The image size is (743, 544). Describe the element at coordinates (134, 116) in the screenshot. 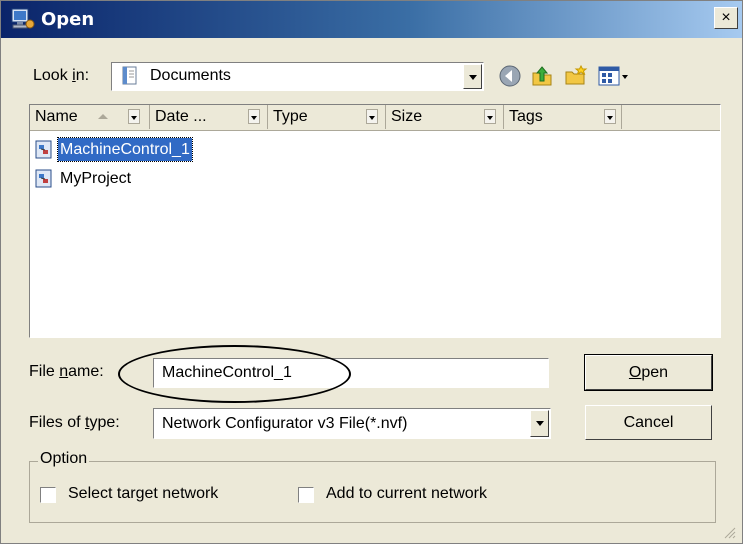

I see `column-name-dropdown` at that location.